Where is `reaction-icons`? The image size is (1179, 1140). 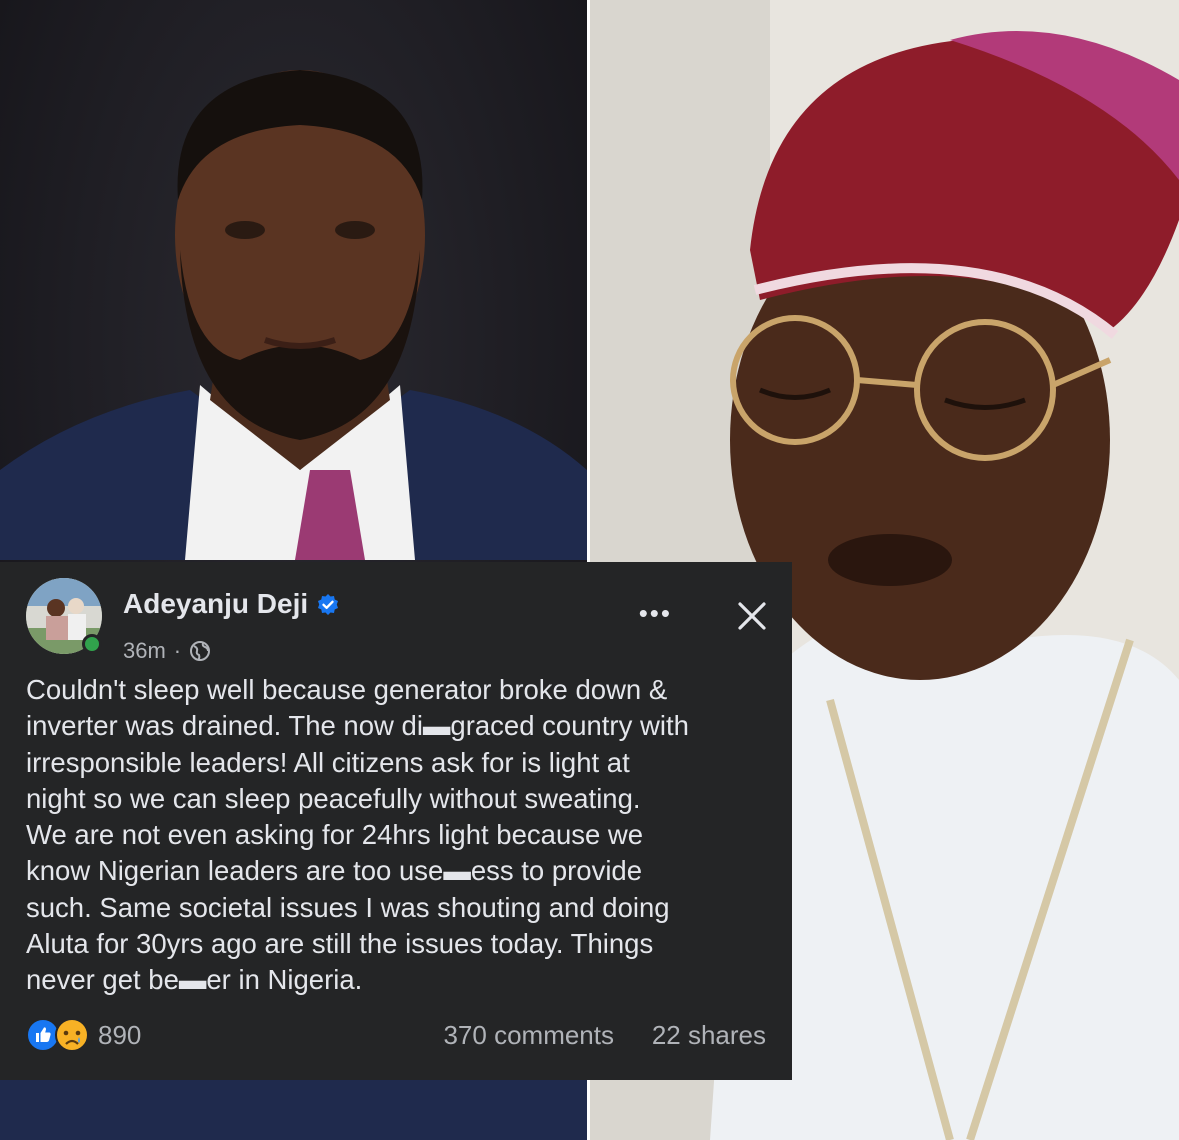 reaction-icons is located at coordinates (59, 1035).